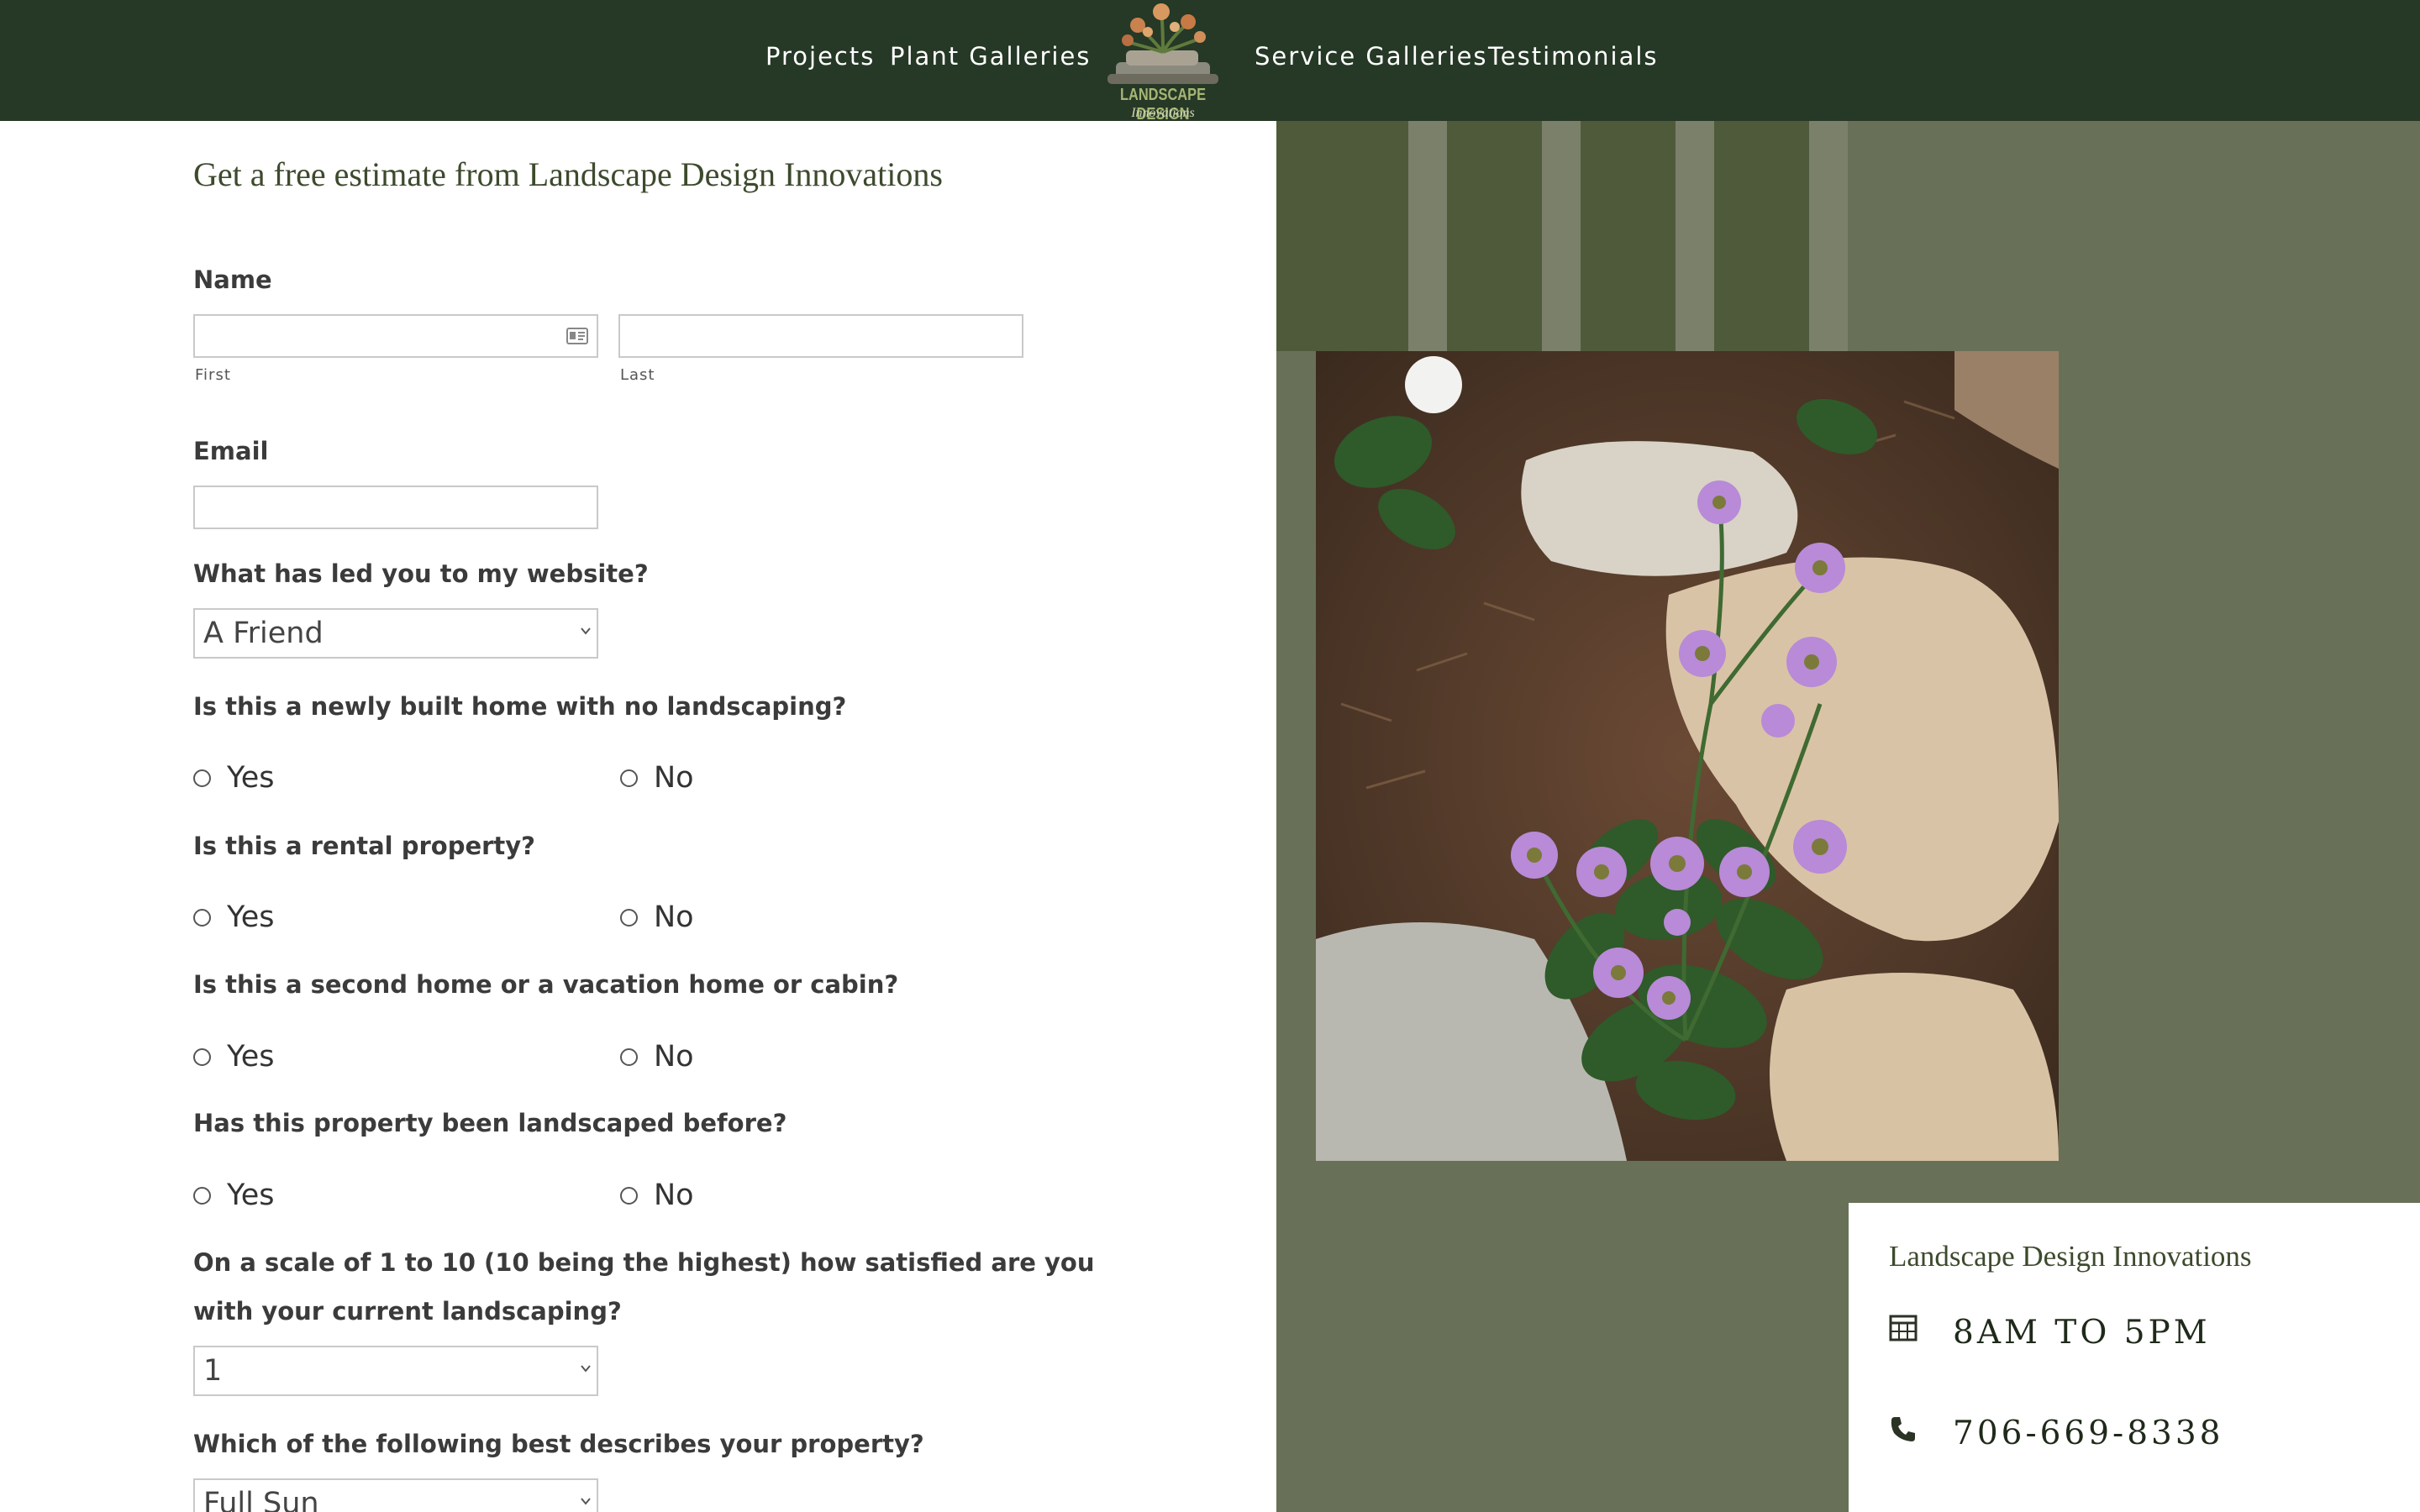 The width and height of the screenshot is (2420, 1512). Describe the element at coordinates (261, 1499) in the screenshot. I see `property-select-value: Full Sun` at that location.